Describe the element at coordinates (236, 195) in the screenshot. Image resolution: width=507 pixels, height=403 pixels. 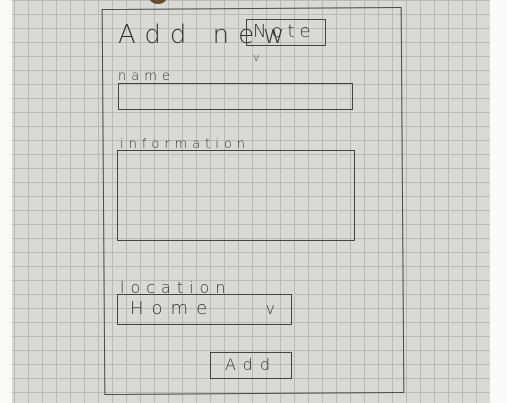
I see `information-textarea` at that location.